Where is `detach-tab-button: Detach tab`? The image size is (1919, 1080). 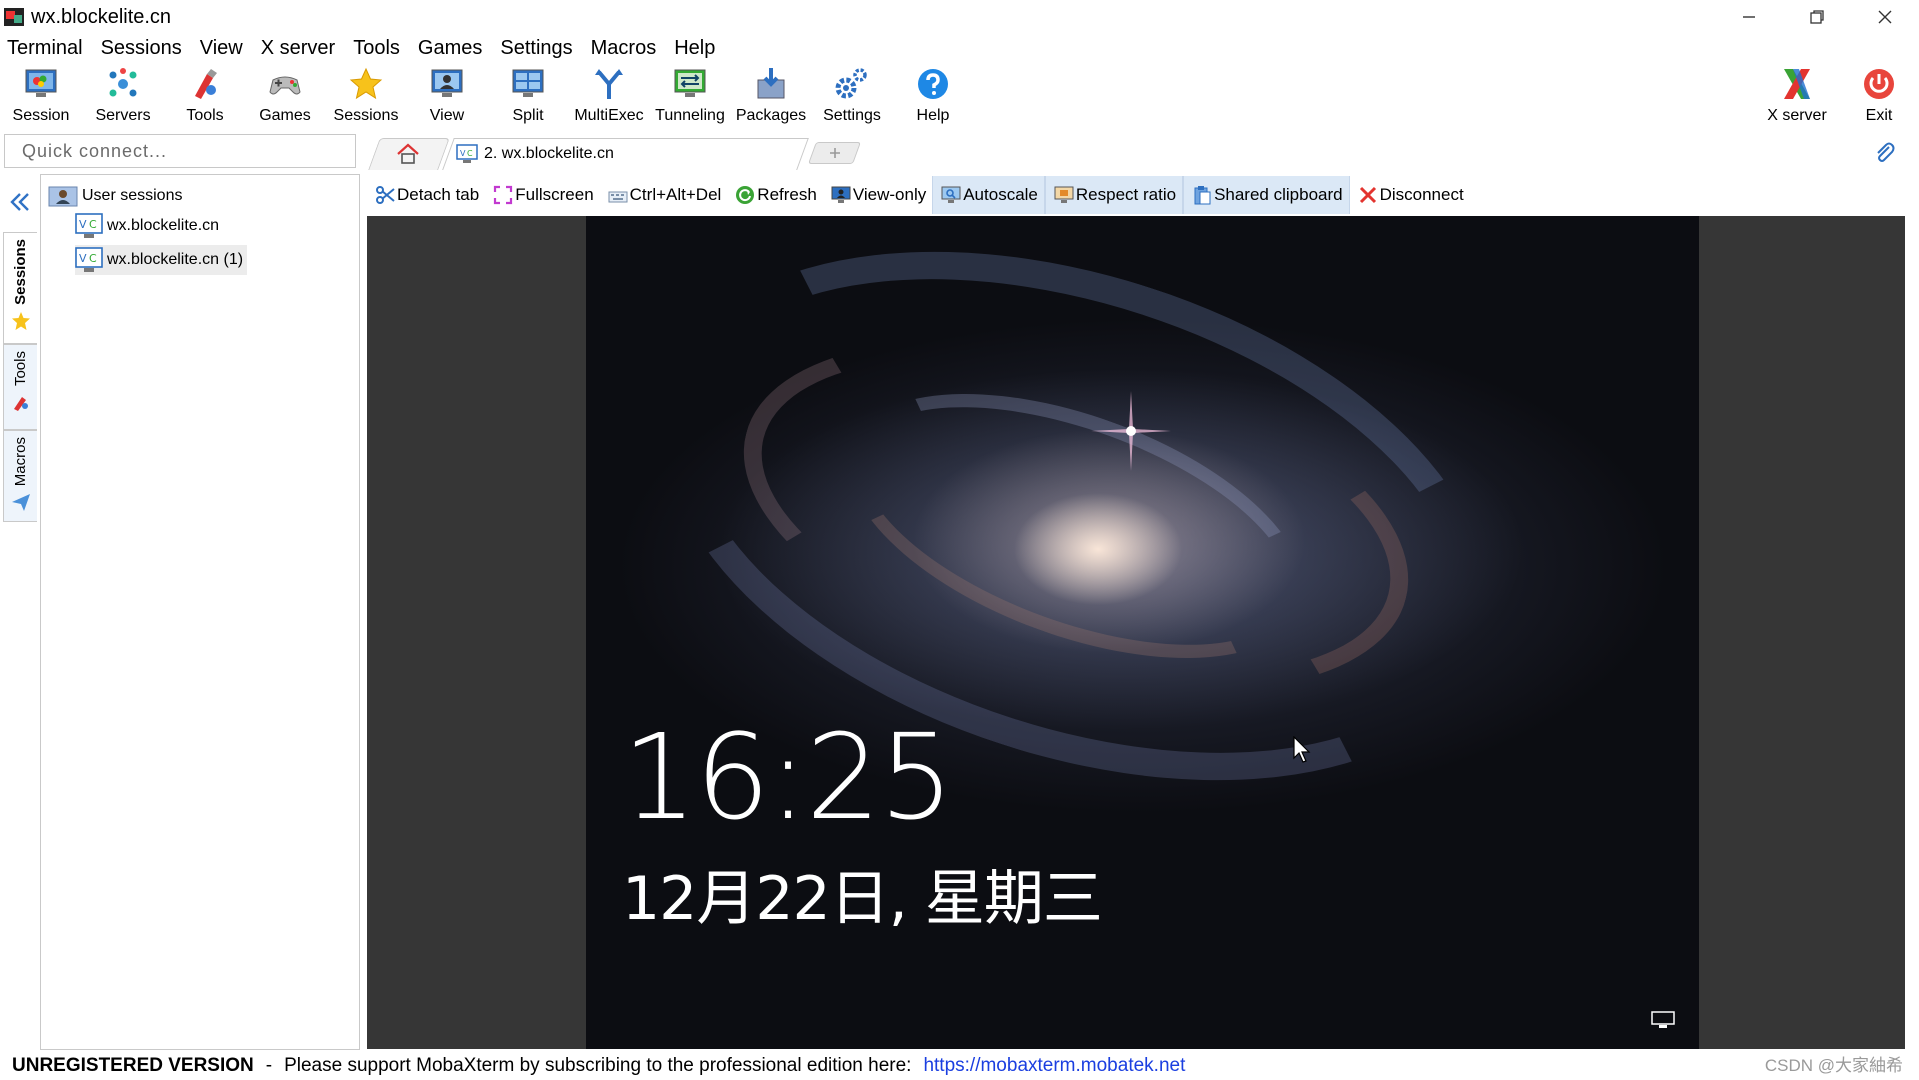 detach-tab-button: Detach tab is located at coordinates (426, 195).